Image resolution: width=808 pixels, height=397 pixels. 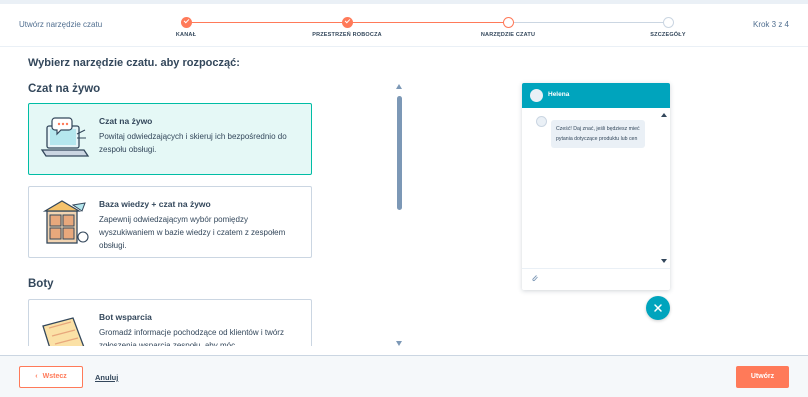 What do you see at coordinates (399, 153) in the screenshot?
I see `scroll-thumb` at bounding box center [399, 153].